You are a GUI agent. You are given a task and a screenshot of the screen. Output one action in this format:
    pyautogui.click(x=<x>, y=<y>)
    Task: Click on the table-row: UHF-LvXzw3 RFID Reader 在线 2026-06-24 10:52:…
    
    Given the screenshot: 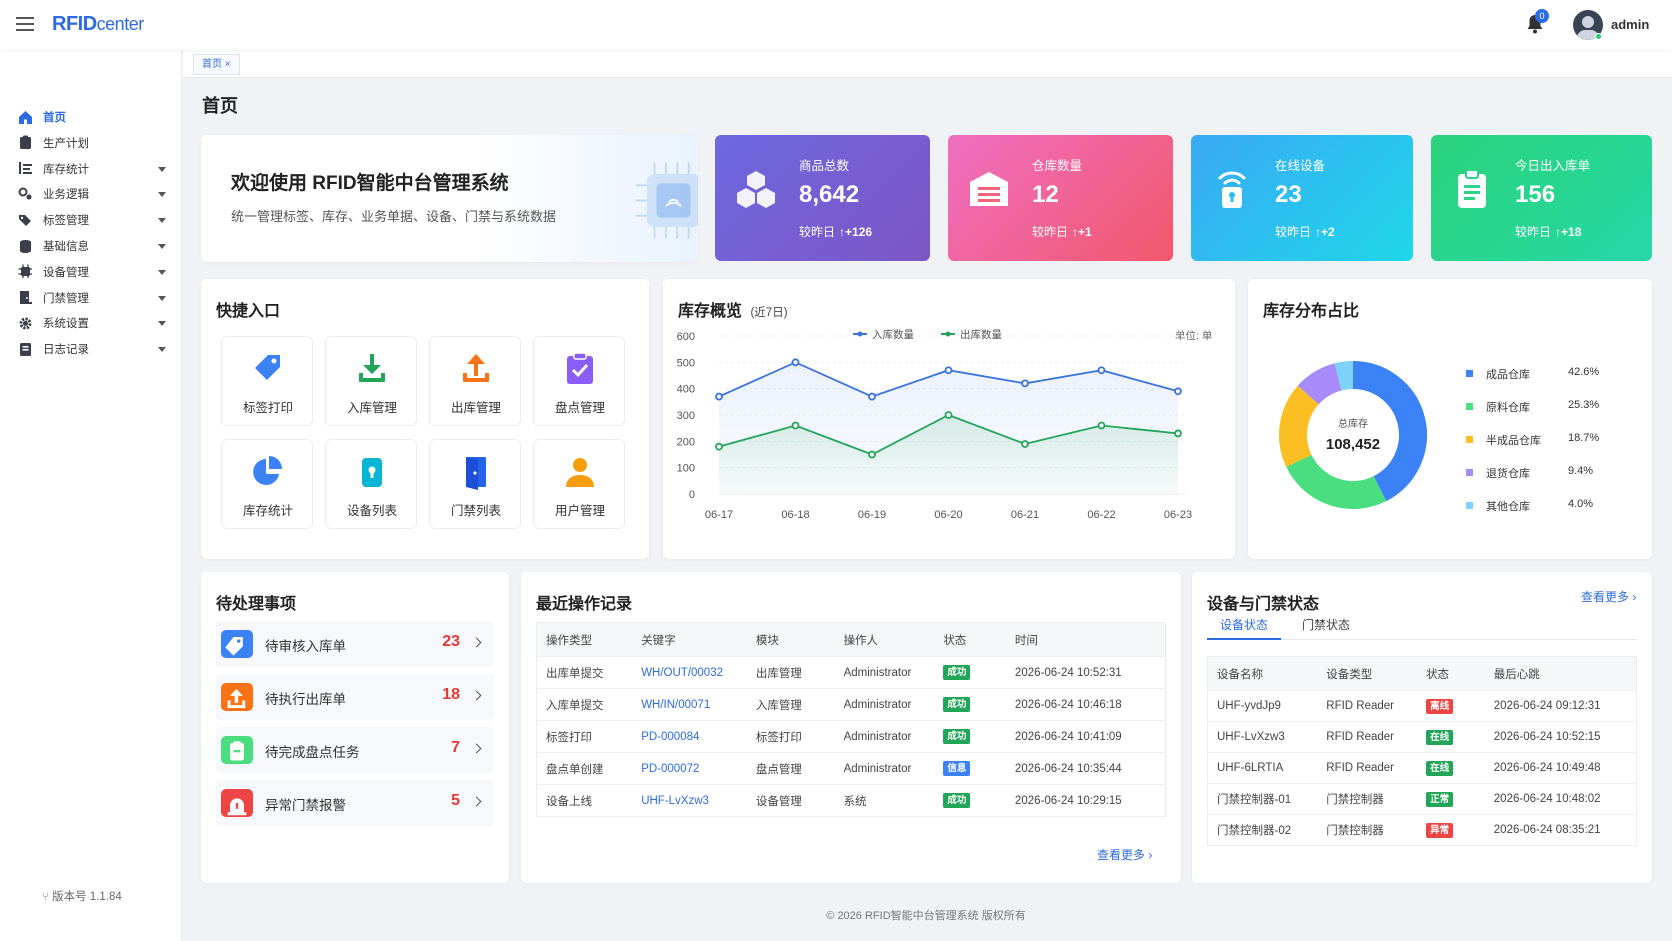 What is the action you would take?
    pyautogui.click(x=1422, y=737)
    